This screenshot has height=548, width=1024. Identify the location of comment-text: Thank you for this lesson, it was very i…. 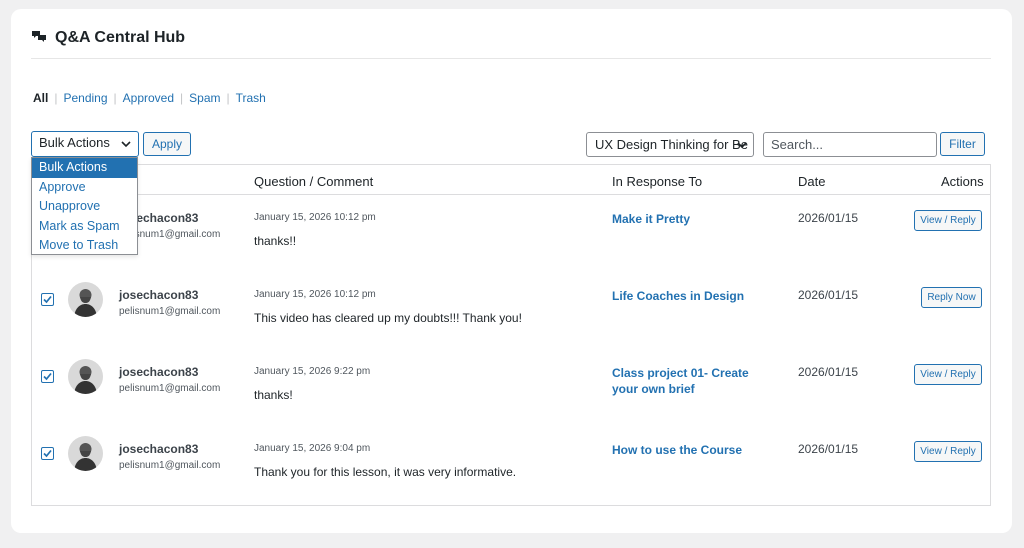
(385, 472).